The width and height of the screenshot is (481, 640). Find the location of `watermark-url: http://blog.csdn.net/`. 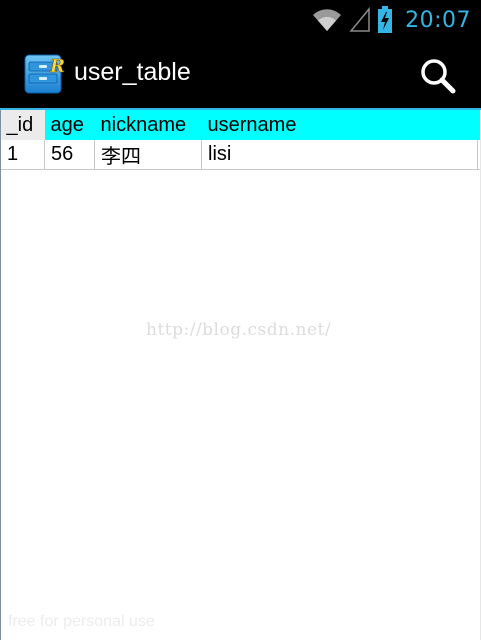

watermark-url: http://blog.csdn.net/ is located at coordinates (239, 330).